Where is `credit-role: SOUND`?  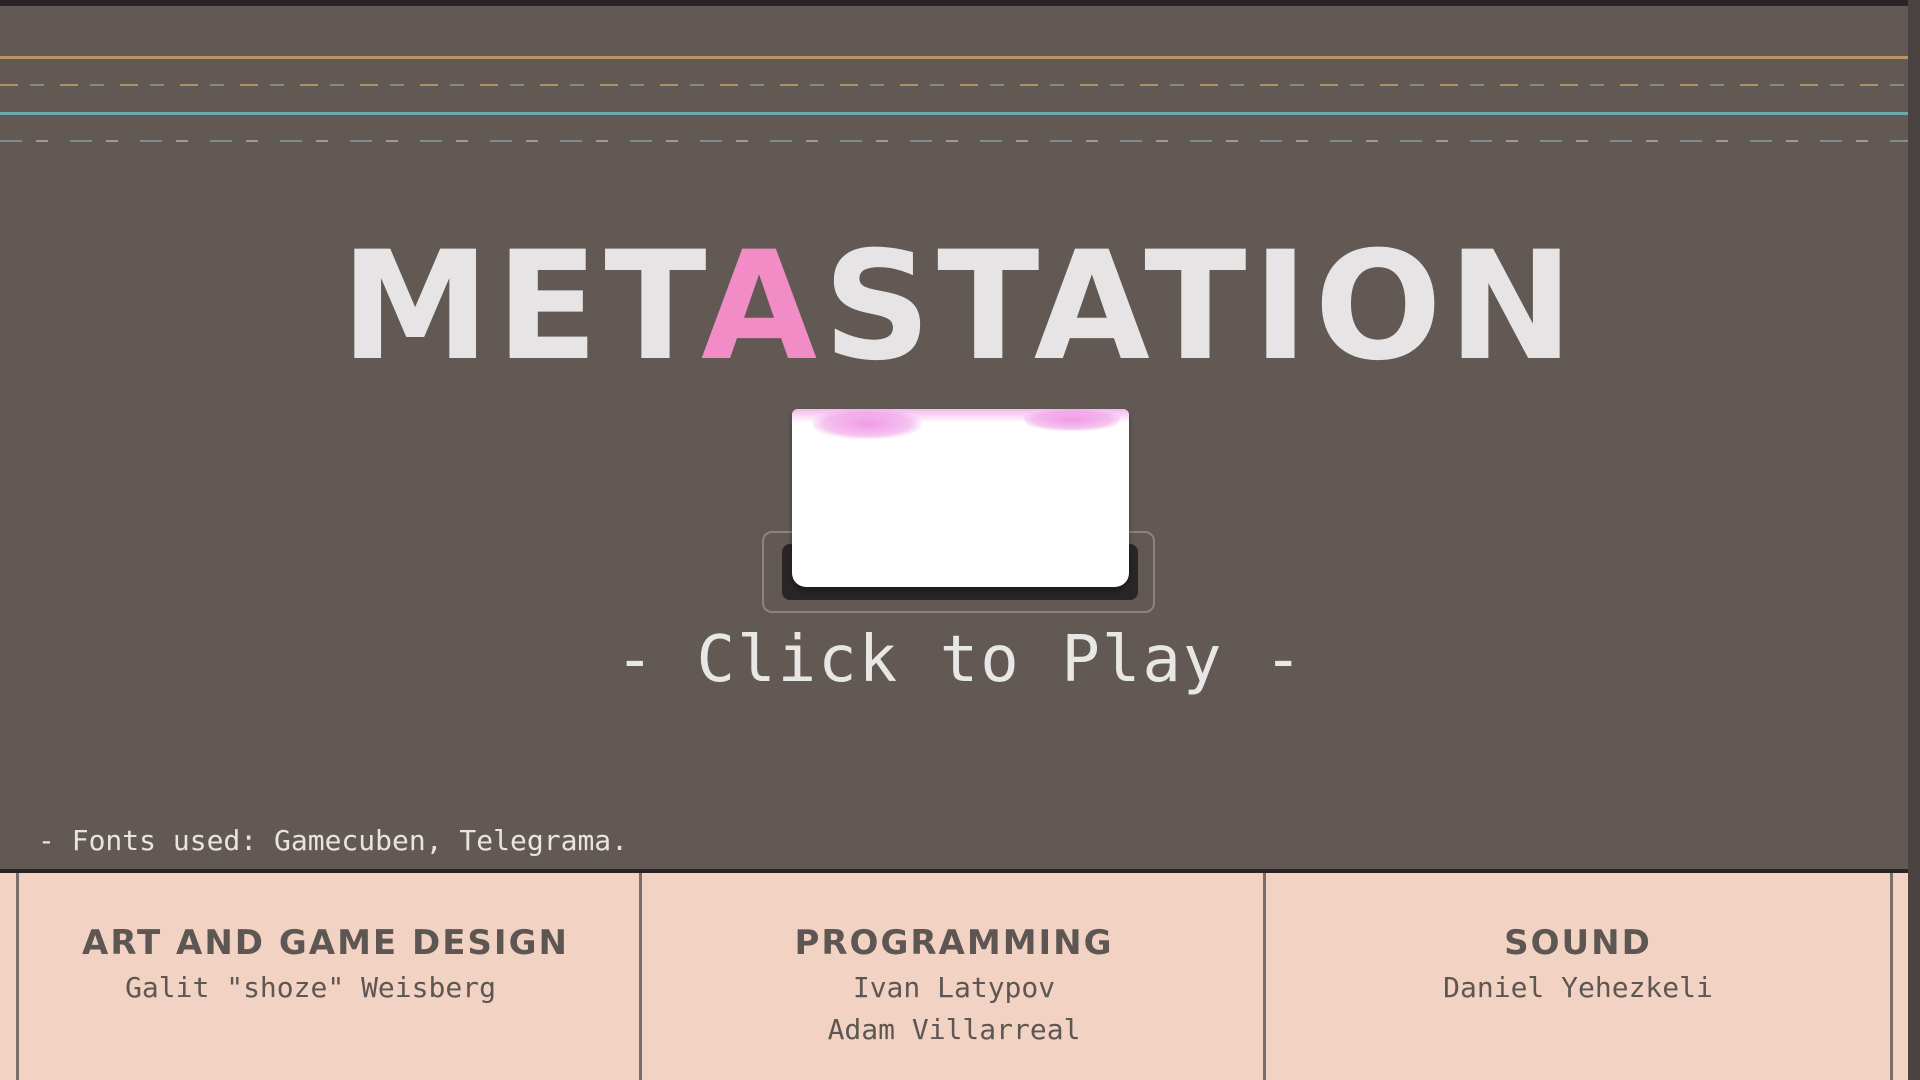 credit-role: SOUND is located at coordinates (1578, 943).